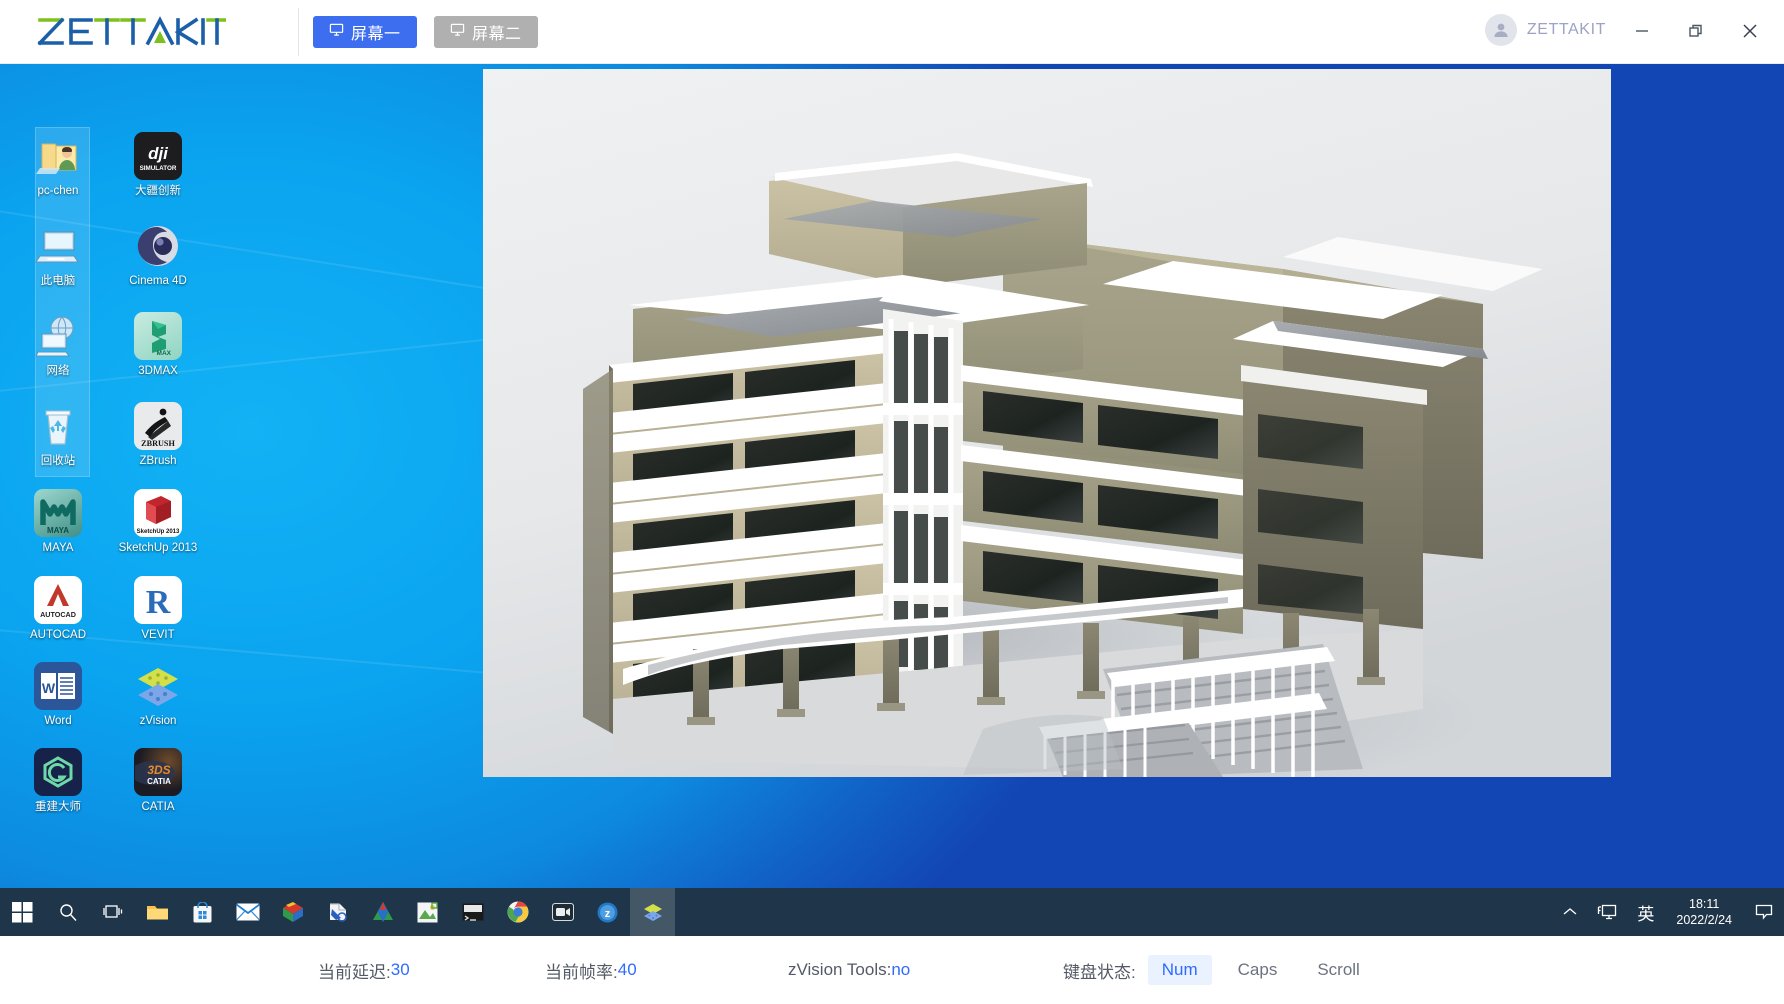 This screenshot has height=1004, width=1784. I want to click on taskbar-clock: 18:11 2022/2/24, so click(1704, 912).